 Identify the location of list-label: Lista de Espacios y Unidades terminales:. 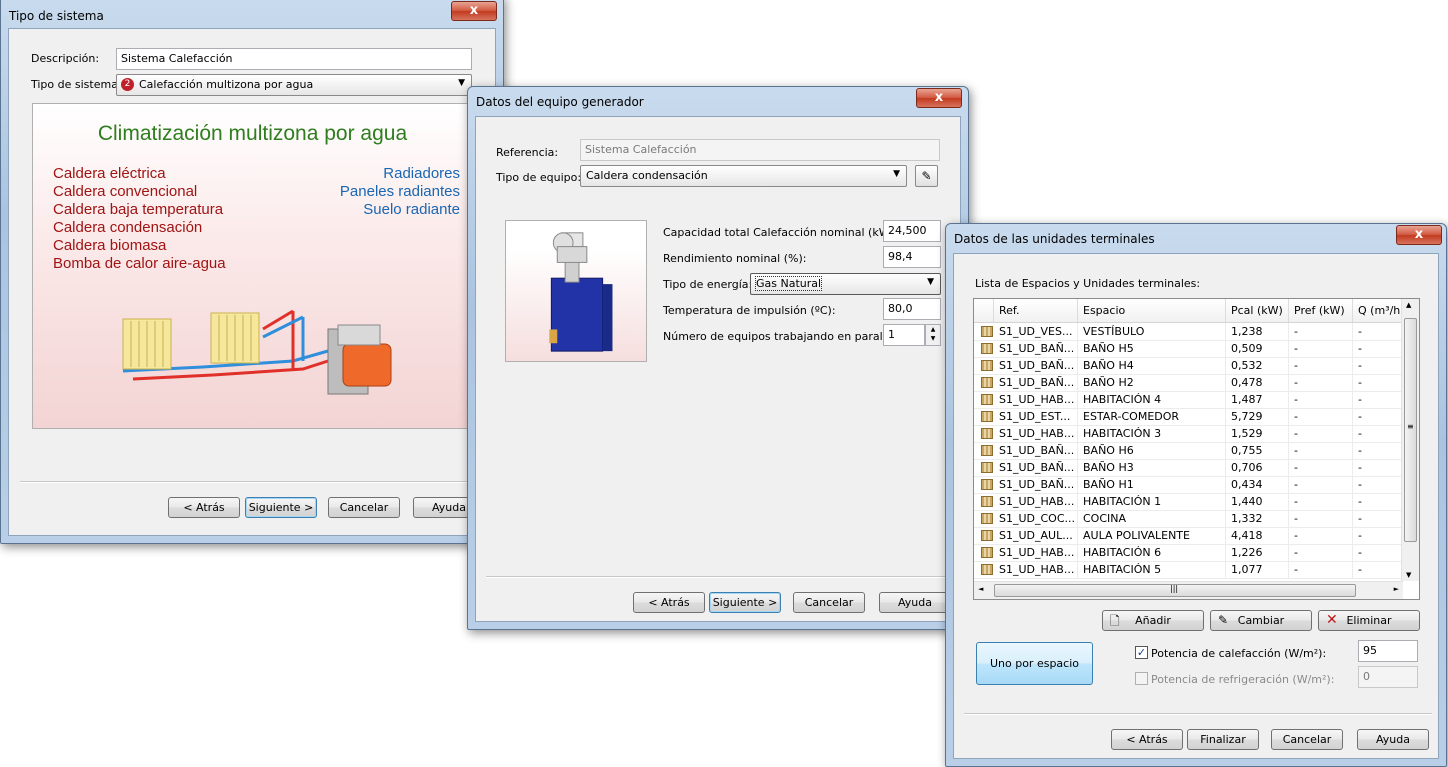
(1088, 283).